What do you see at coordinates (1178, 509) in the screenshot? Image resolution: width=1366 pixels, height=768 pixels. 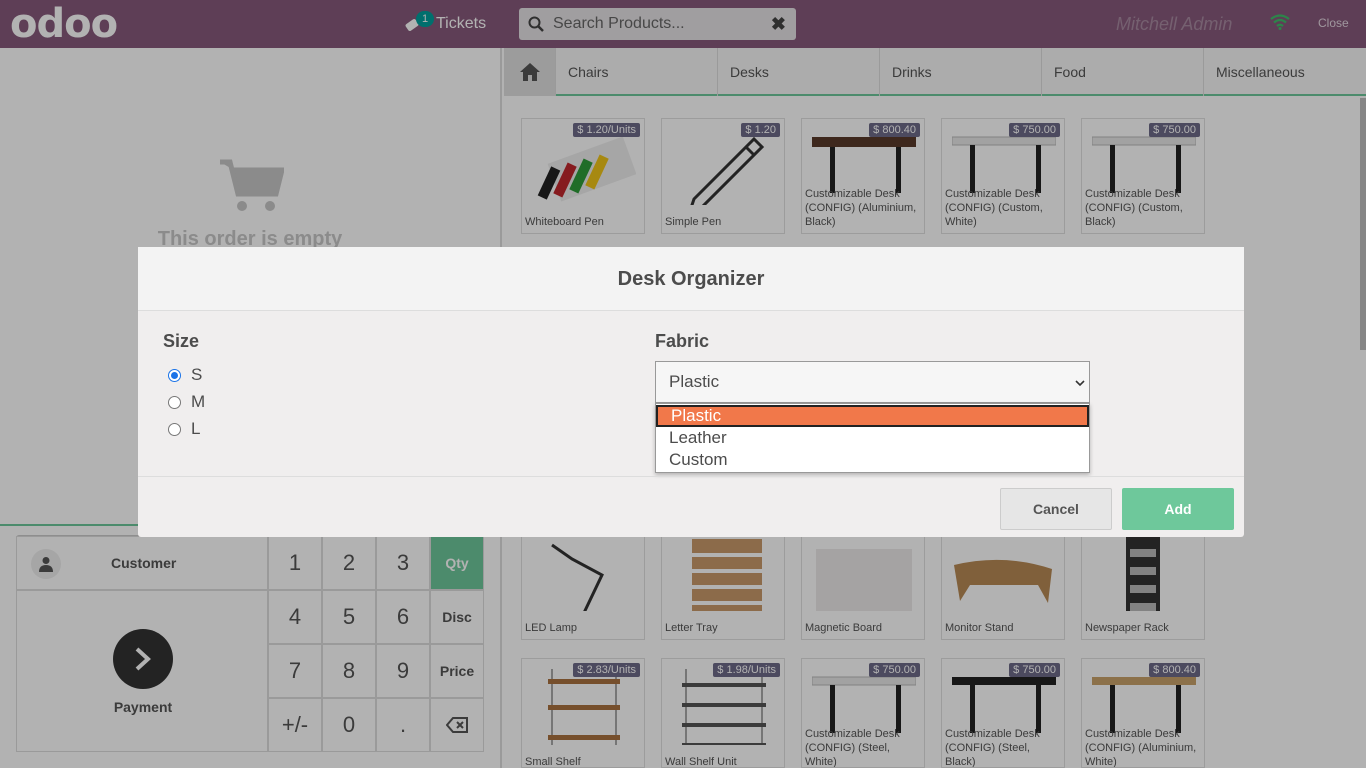 I see `add-button: Add` at bounding box center [1178, 509].